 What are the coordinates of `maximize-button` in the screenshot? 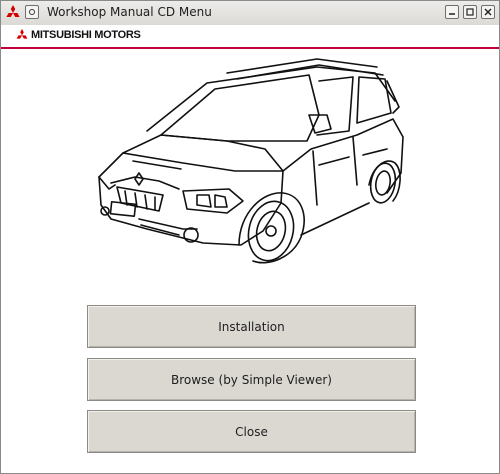 It's located at (470, 12).